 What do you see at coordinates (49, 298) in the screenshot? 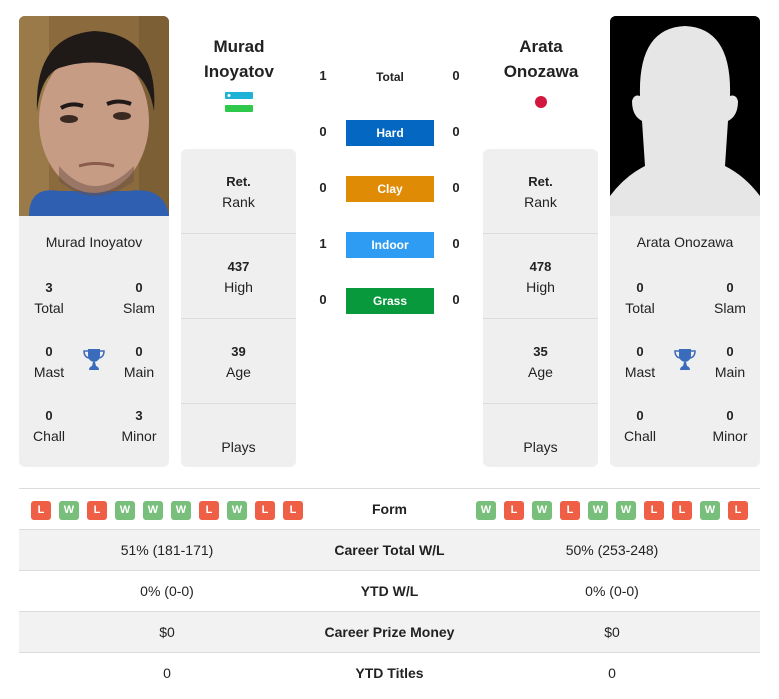
I see `player1-total-titles: 3 Total` at bounding box center [49, 298].